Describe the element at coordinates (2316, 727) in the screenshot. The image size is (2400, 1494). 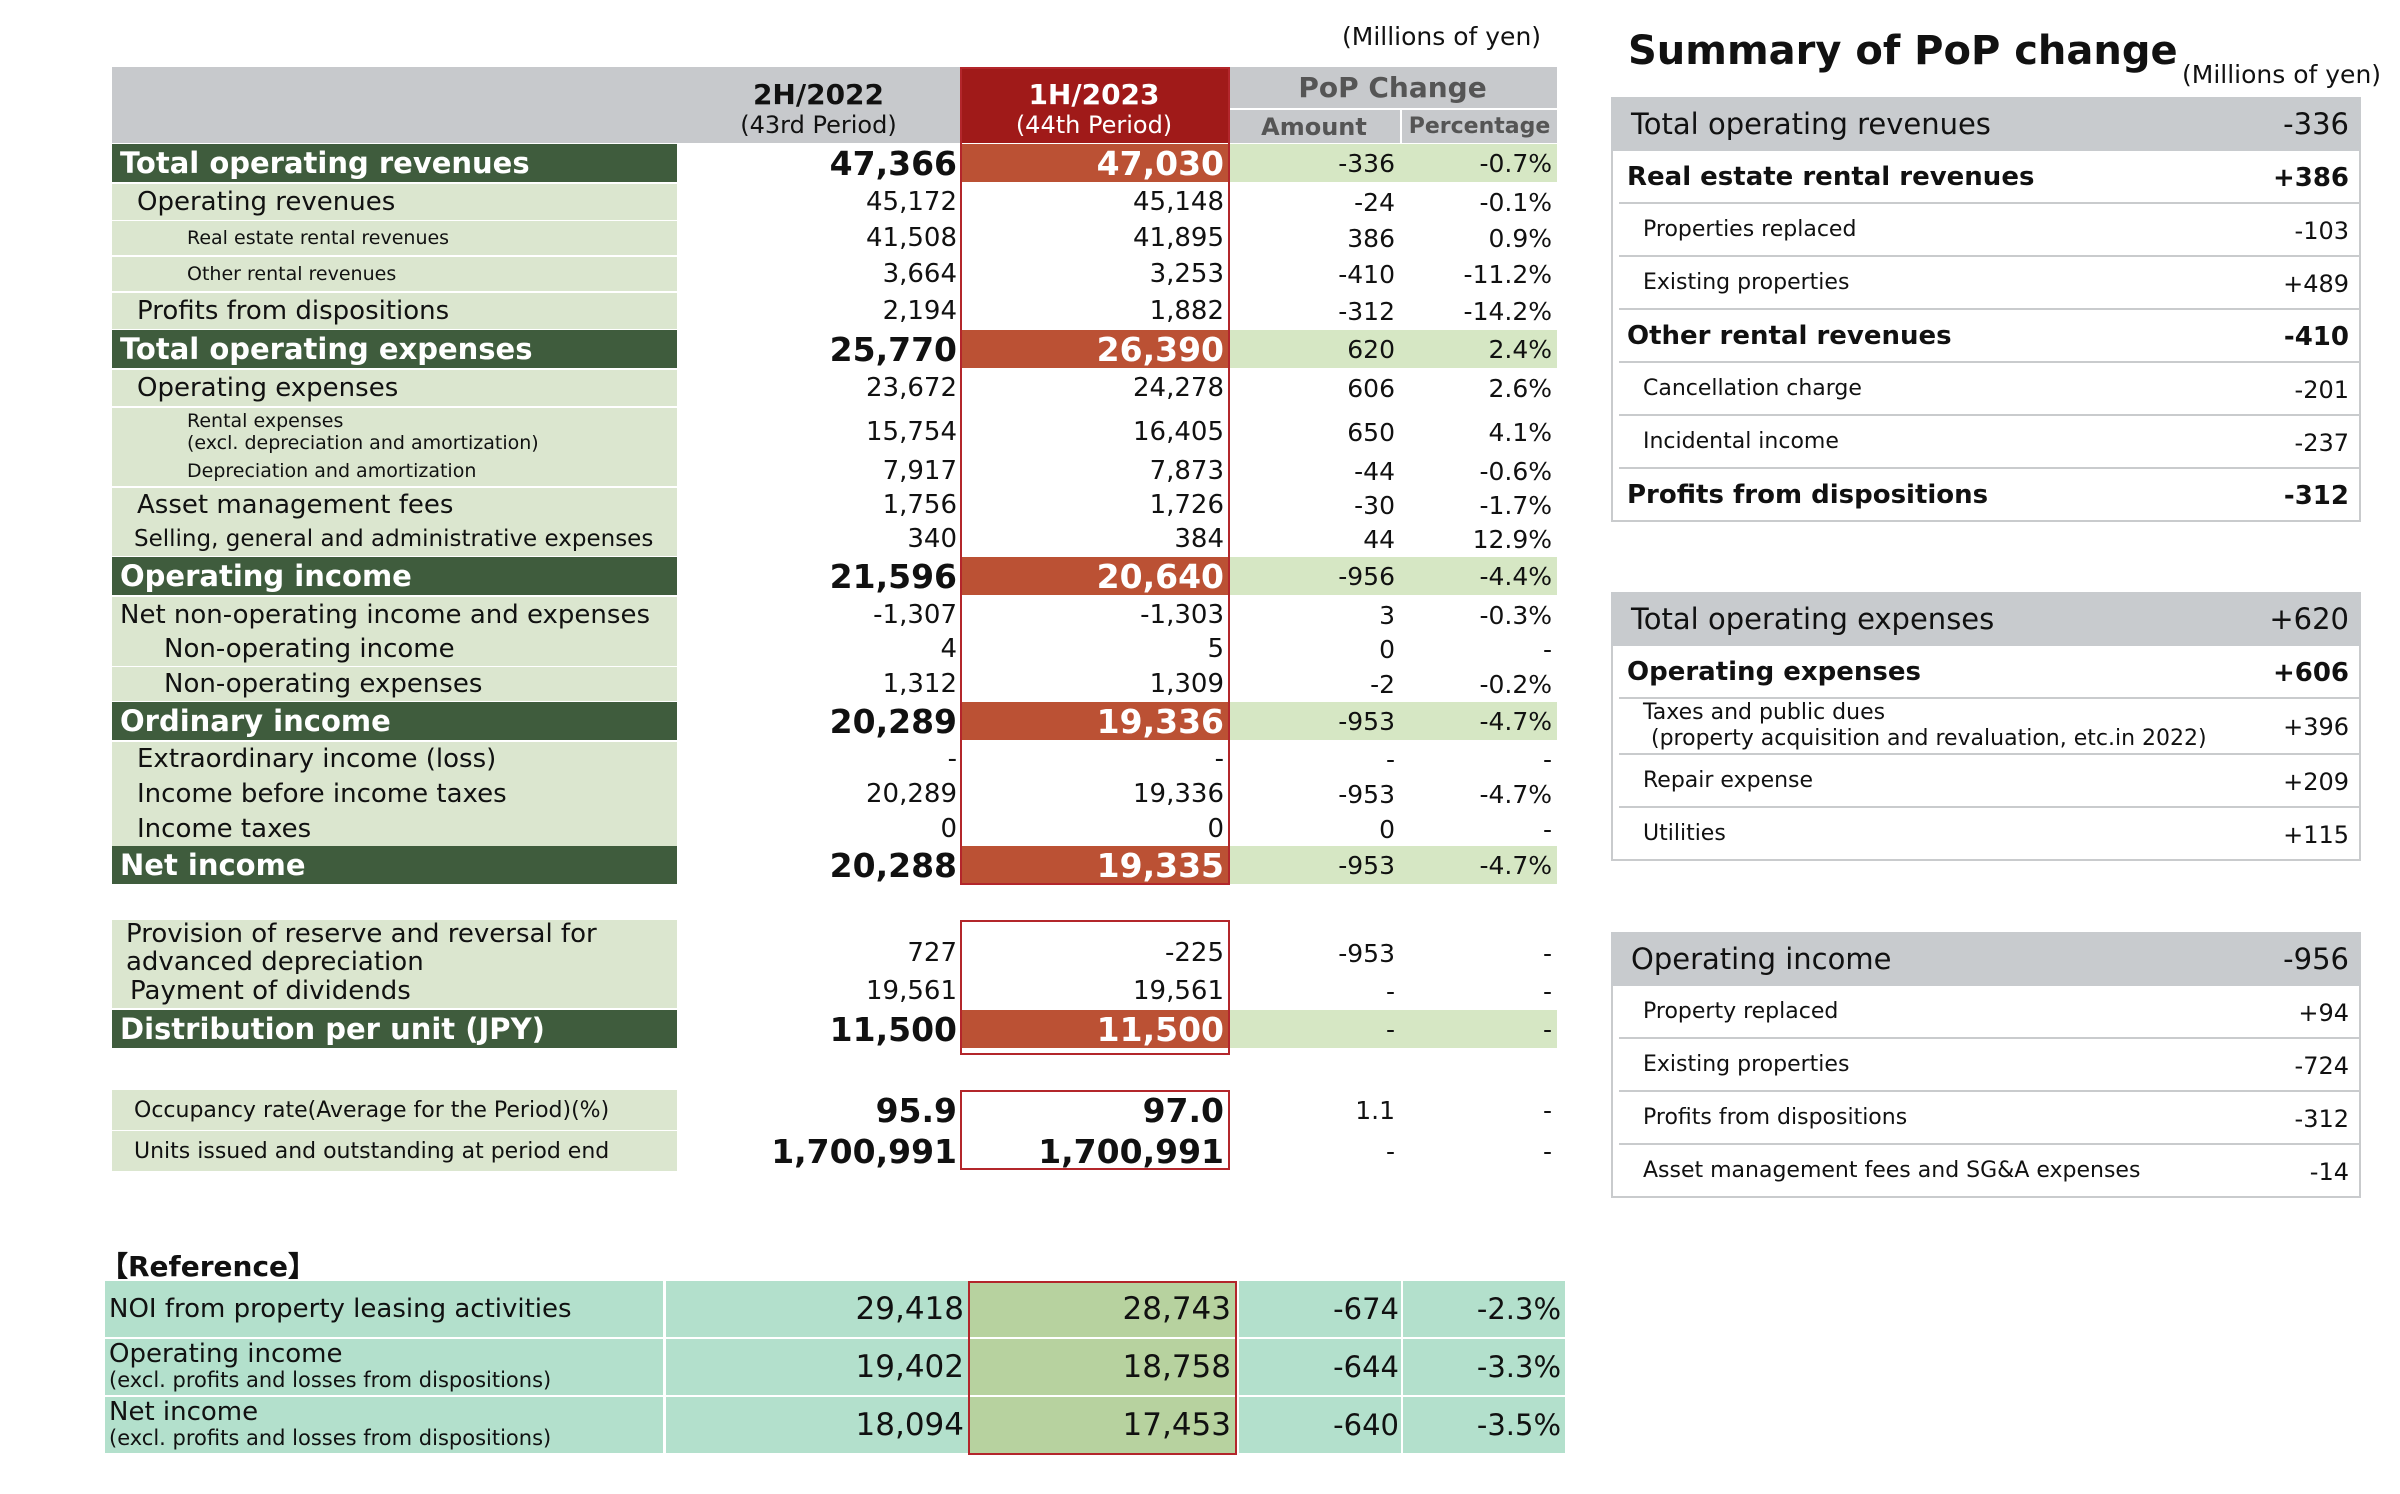
I see `summary-row-value: +396` at that location.